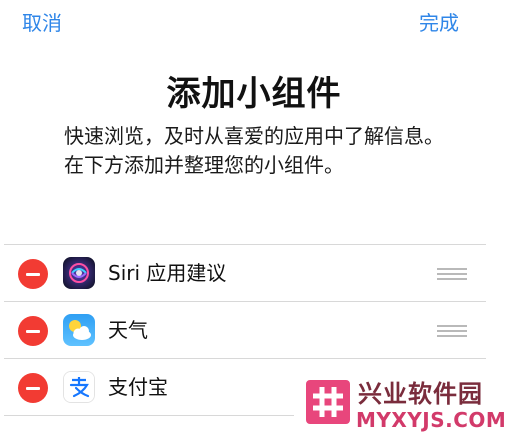 The width and height of the screenshot is (508, 440). I want to click on widget-row-weather: 天气, so click(243, 330).